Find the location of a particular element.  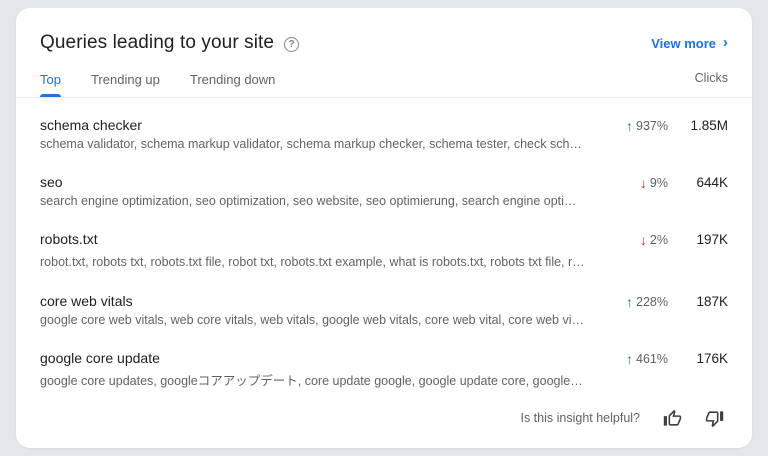

clicks-value: 197K is located at coordinates (712, 239).